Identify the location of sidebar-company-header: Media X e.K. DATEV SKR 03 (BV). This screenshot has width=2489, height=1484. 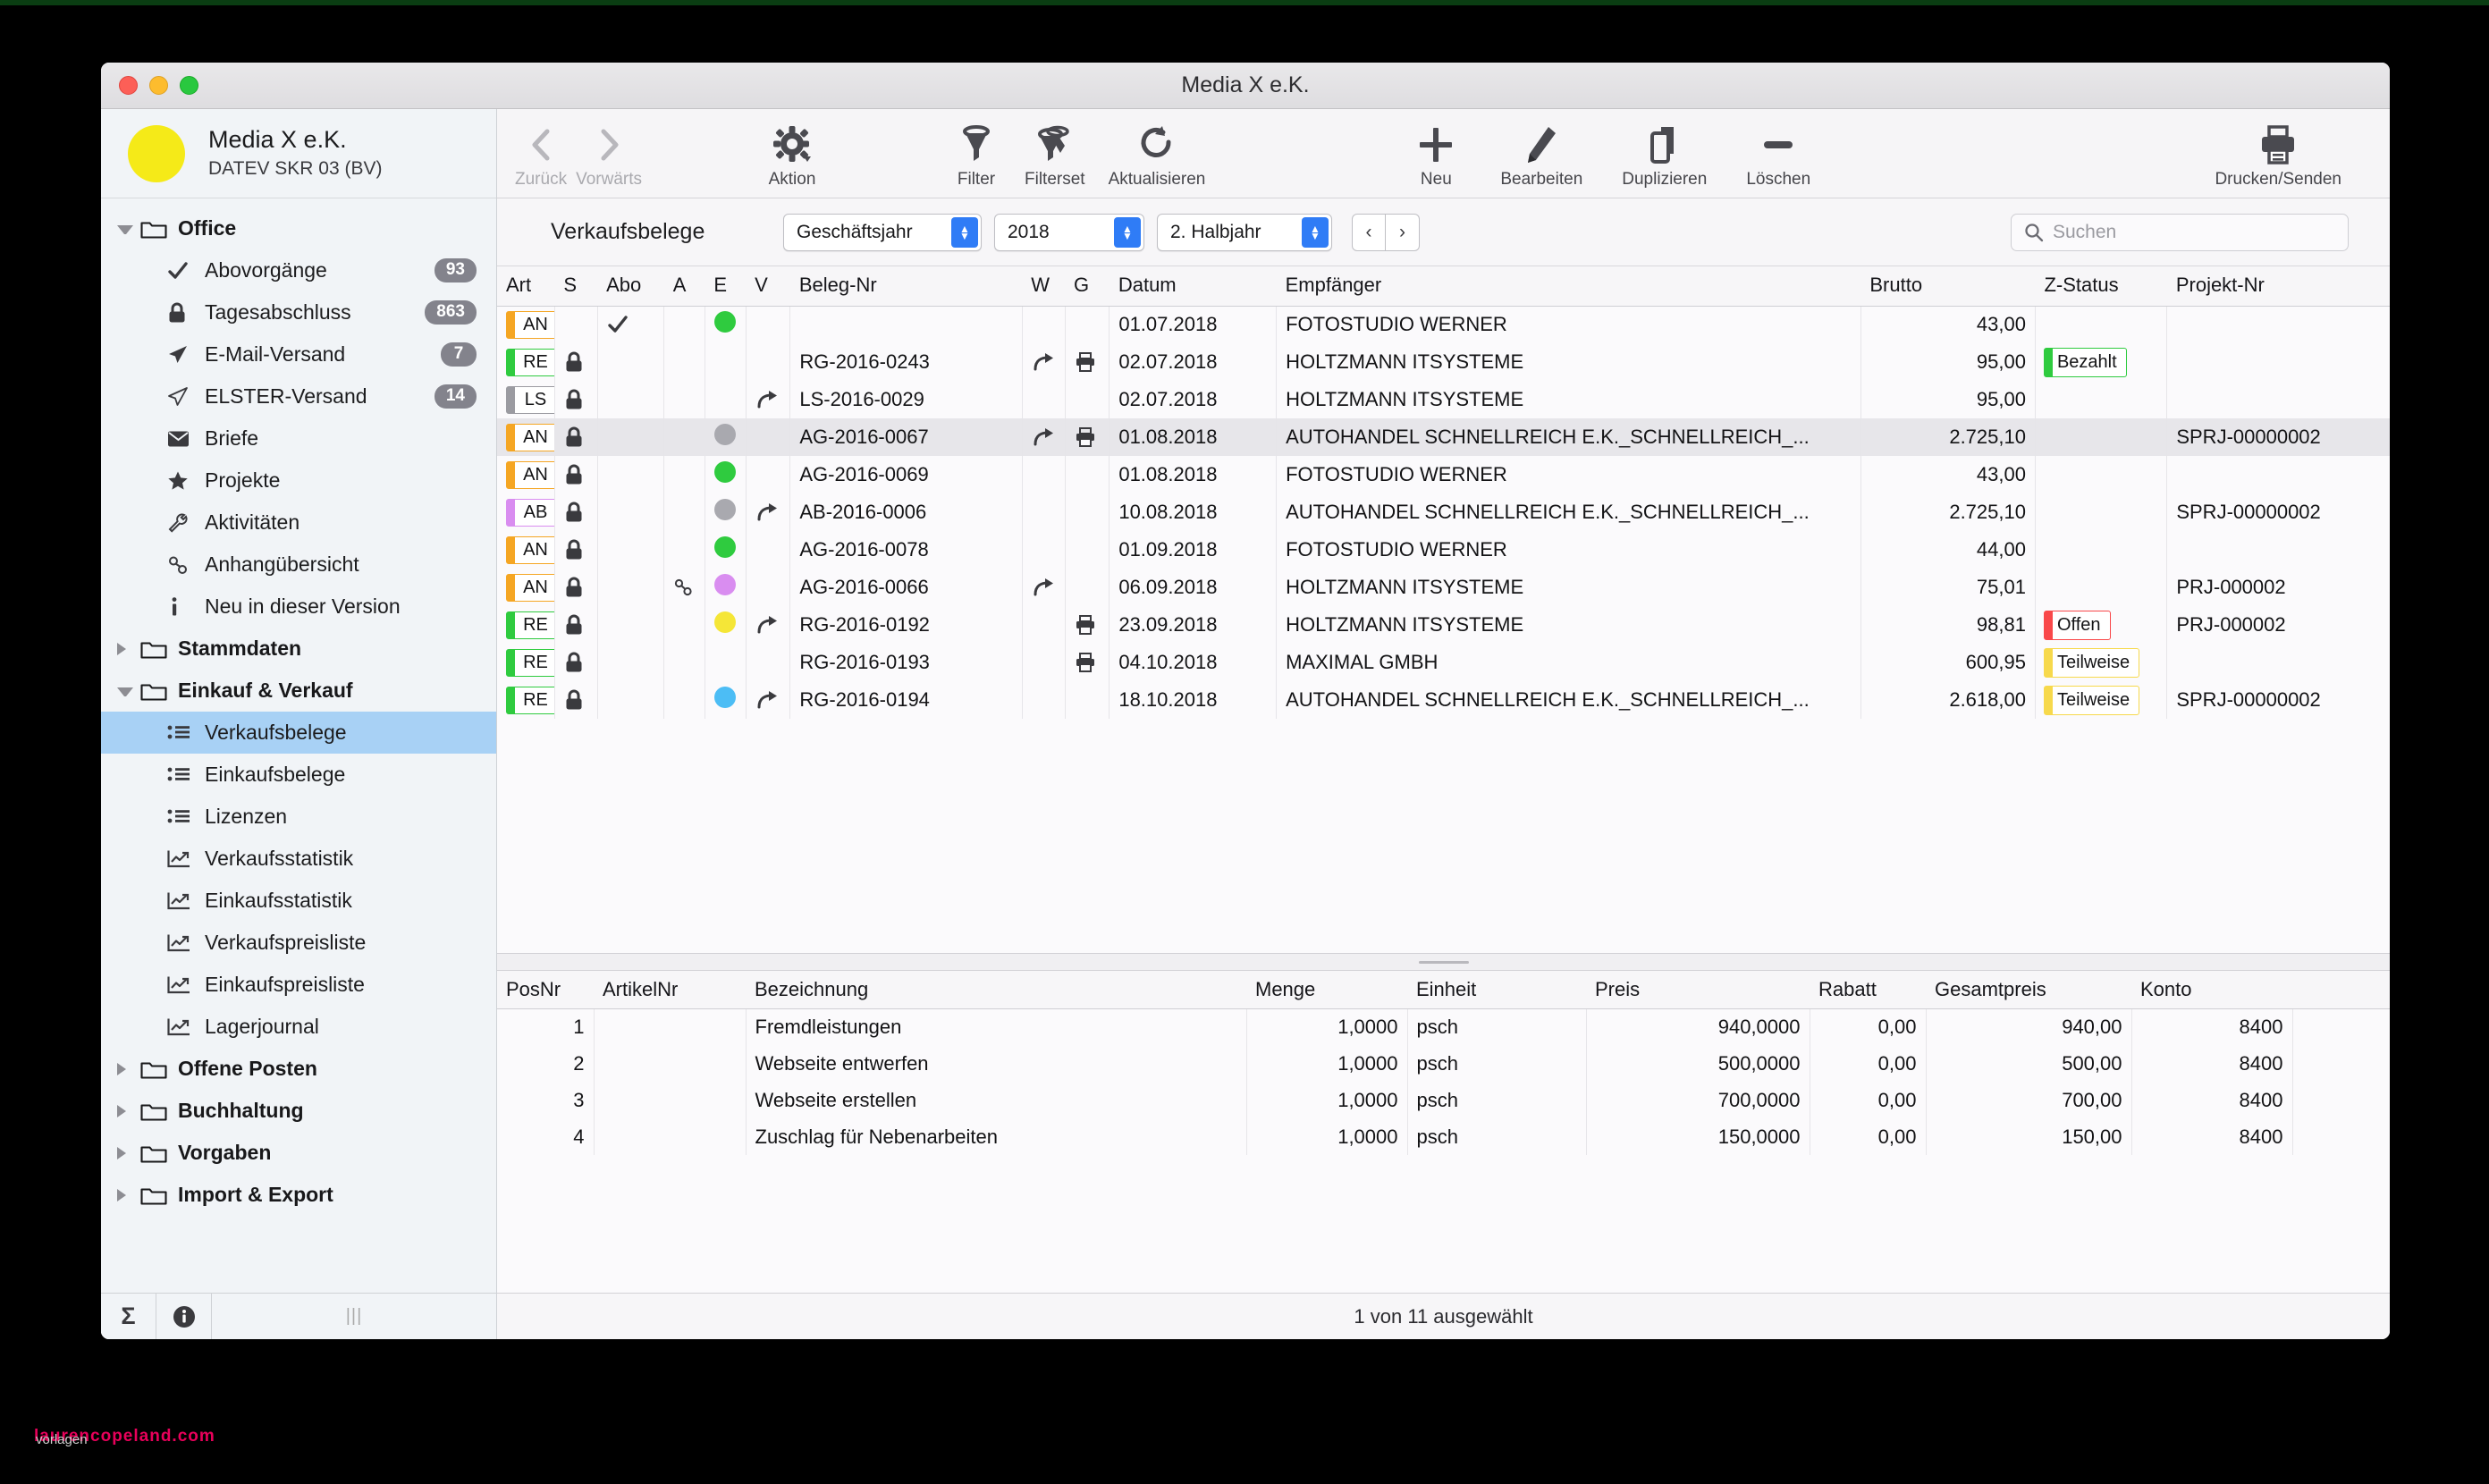
(298, 153).